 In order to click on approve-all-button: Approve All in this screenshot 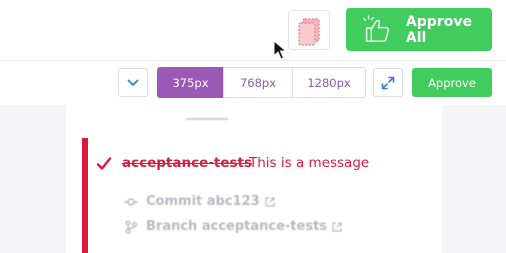, I will do `click(419, 29)`.